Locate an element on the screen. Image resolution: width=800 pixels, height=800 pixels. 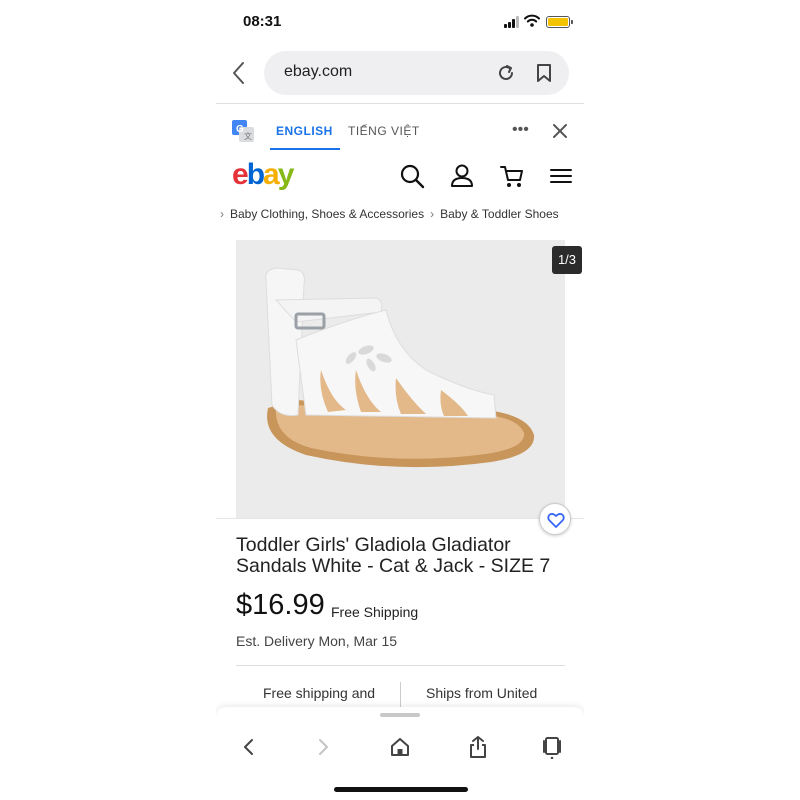
active-tab-indicator is located at coordinates (305, 149).